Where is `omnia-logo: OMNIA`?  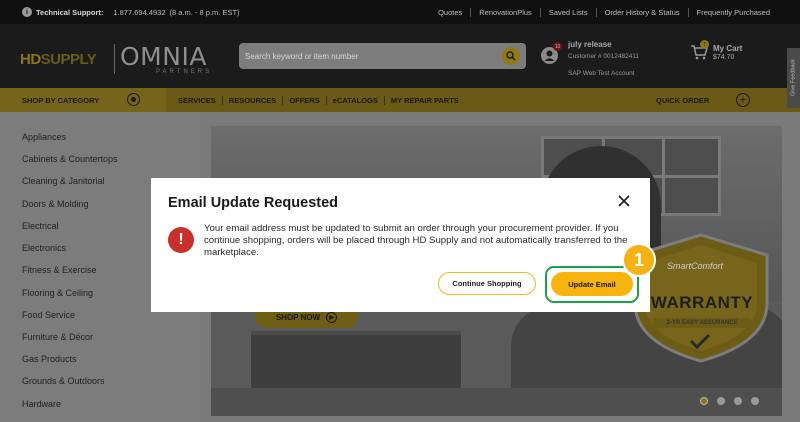 omnia-logo: OMNIA is located at coordinates (163, 56).